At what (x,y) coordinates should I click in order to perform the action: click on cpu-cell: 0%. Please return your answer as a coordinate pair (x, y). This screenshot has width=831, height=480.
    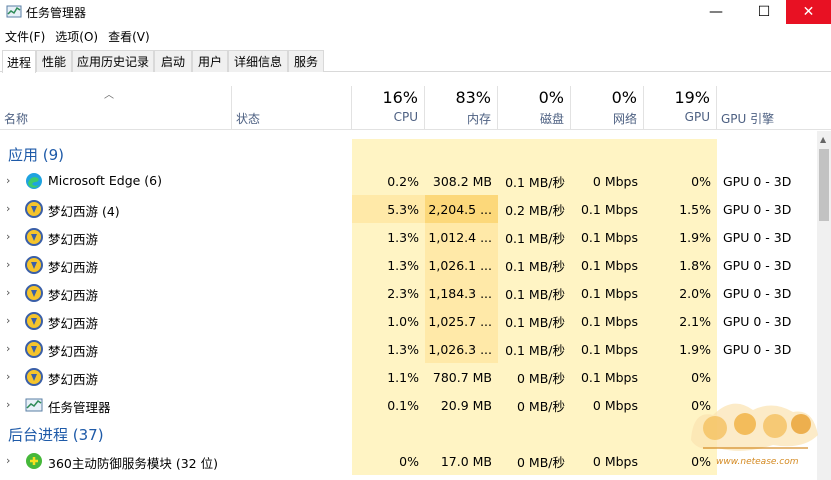
    Looking at the image, I should click on (388, 461).